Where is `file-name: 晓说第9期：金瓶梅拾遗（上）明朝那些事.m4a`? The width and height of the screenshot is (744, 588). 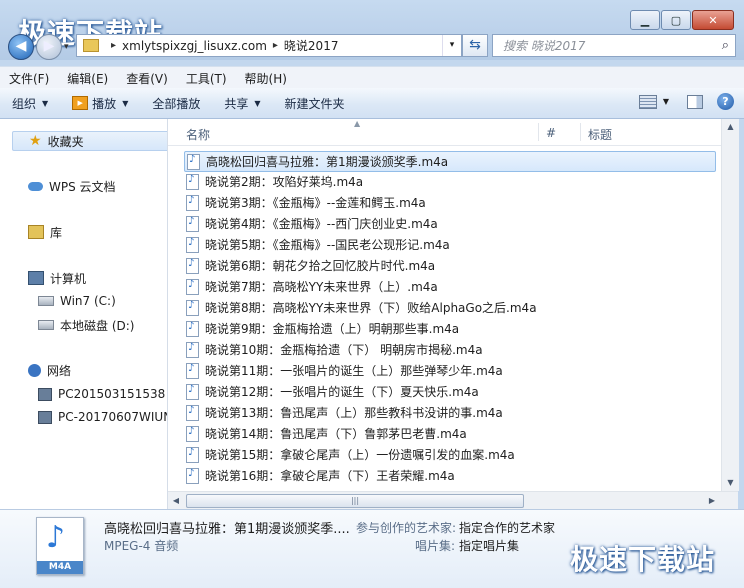 file-name: 晓说第9期：金瓶梅拾遗（上）明朝那些事.m4a is located at coordinates (332, 329).